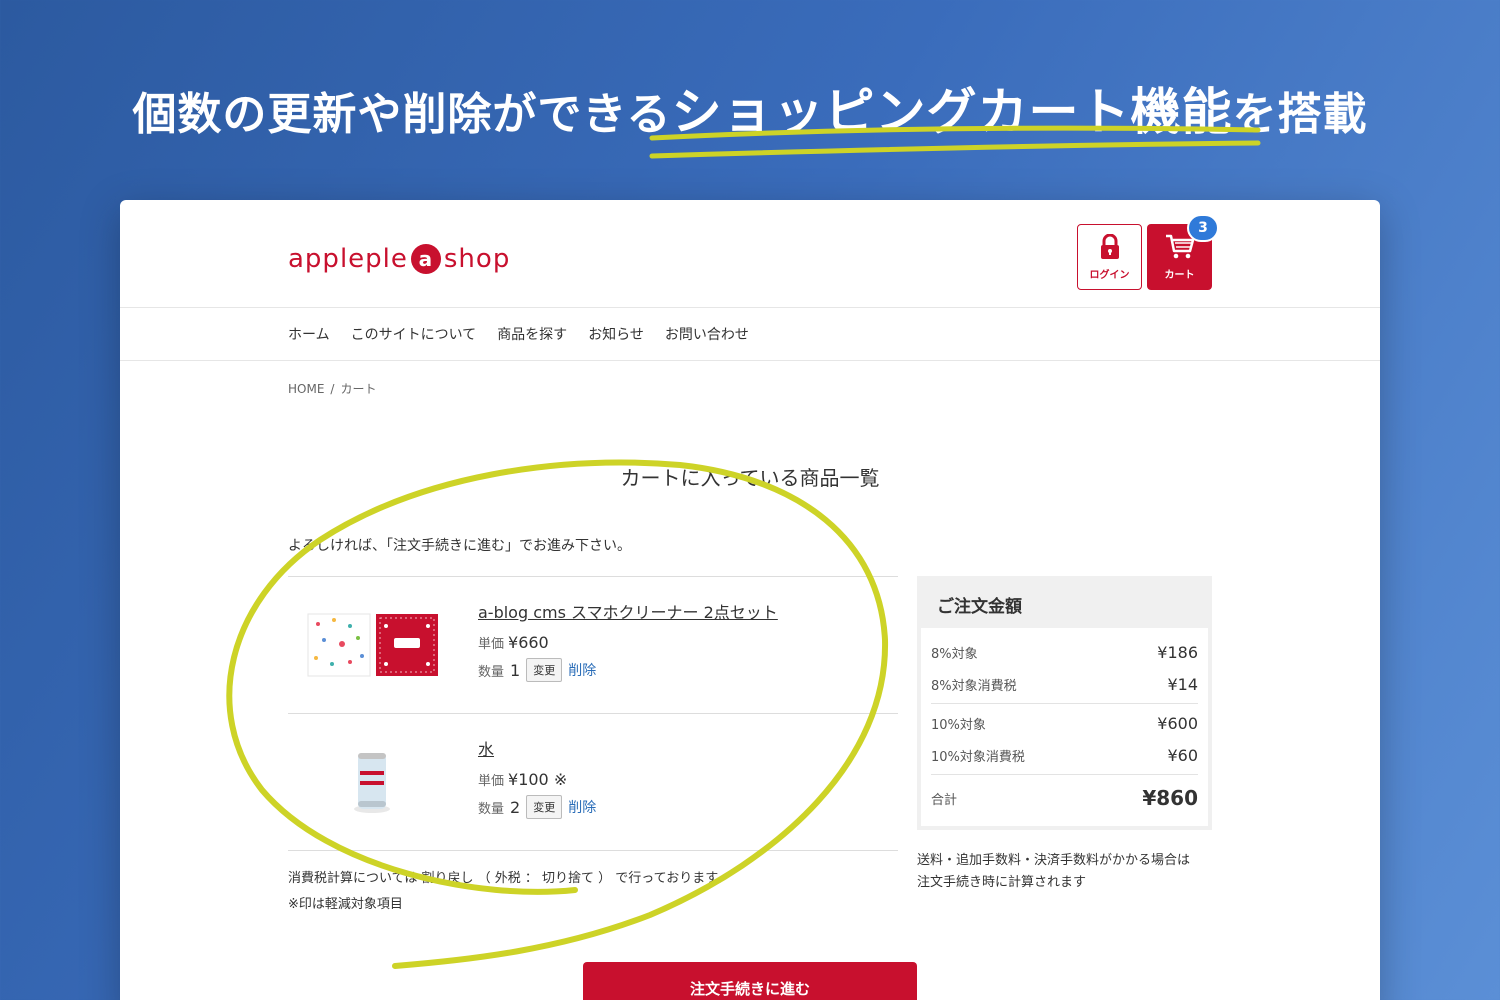 The image size is (1500, 1000). What do you see at coordinates (628, 611) in the screenshot?
I see `cart-item-name-link: a-blog cms スマホクリーナー 2点セット` at bounding box center [628, 611].